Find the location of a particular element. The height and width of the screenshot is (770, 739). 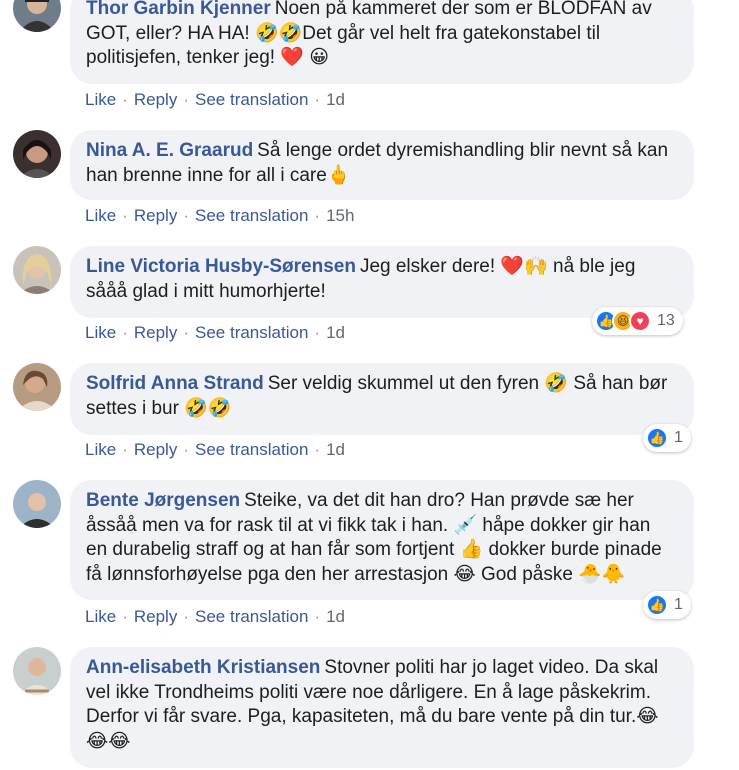

reaction-summary: 👍 😆 ♥ 13 is located at coordinates (637, 321).